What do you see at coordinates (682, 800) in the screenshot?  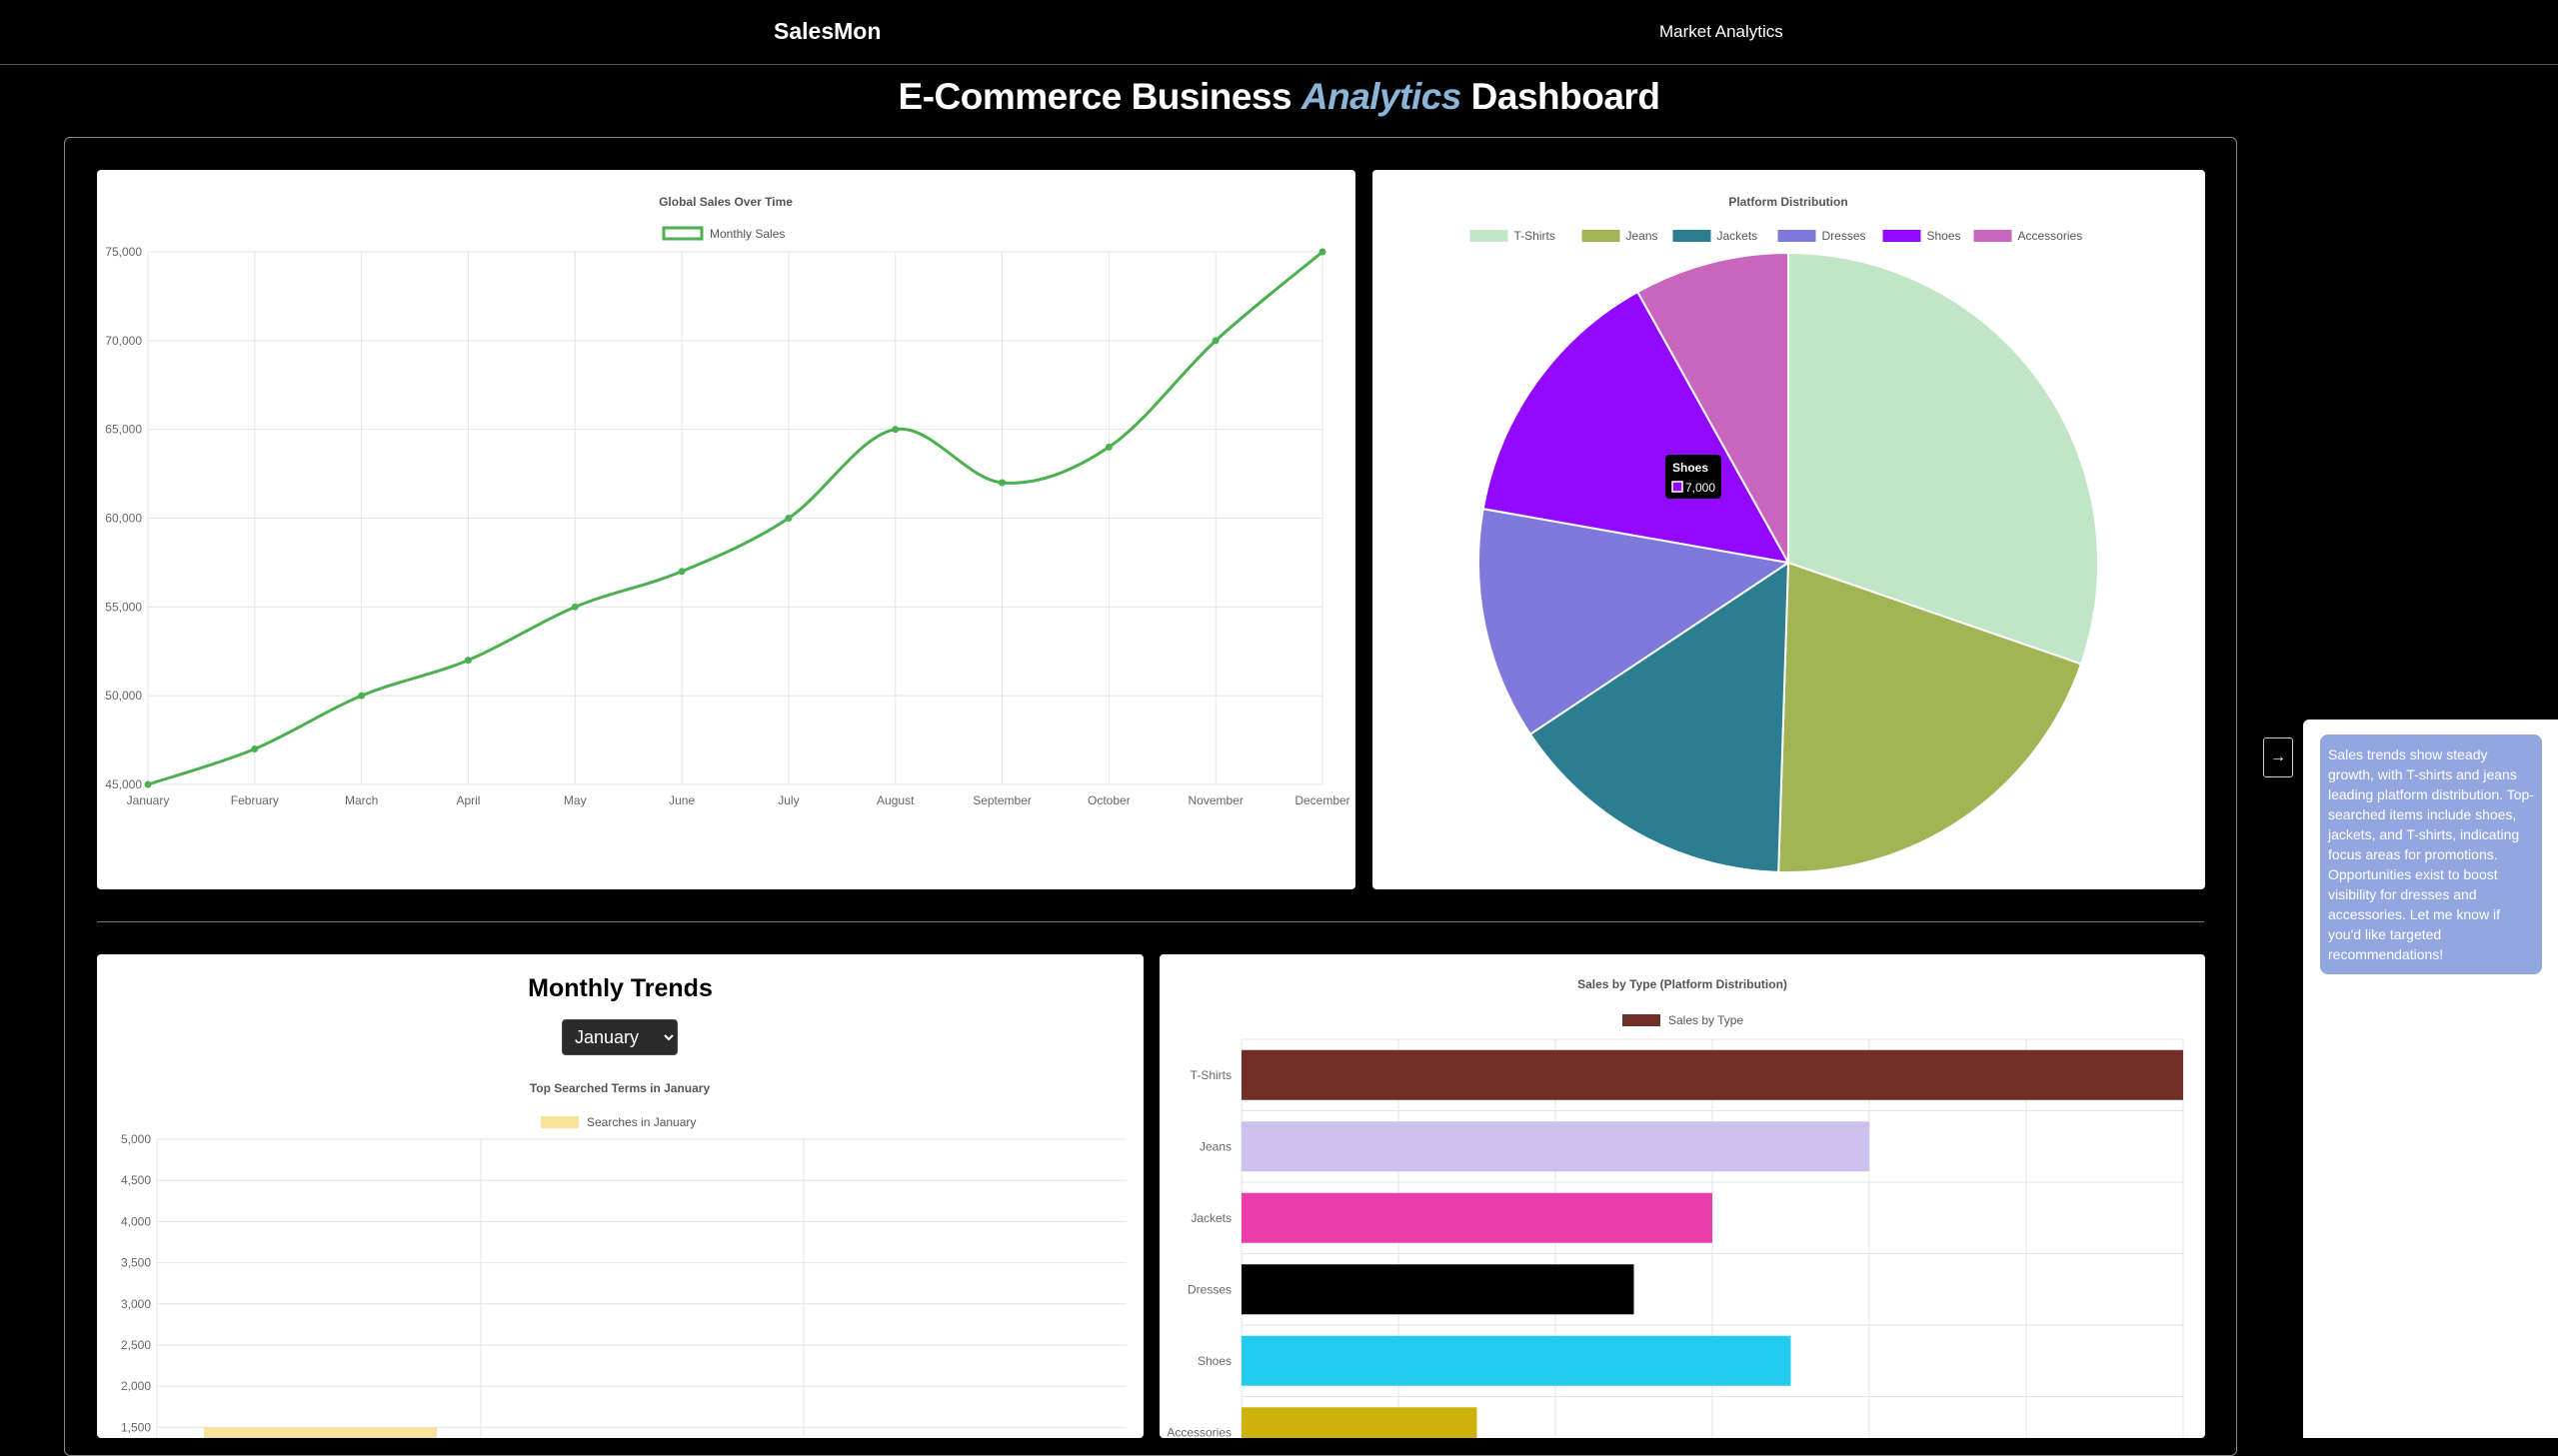 I see `x-tick-label: June` at bounding box center [682, 800].